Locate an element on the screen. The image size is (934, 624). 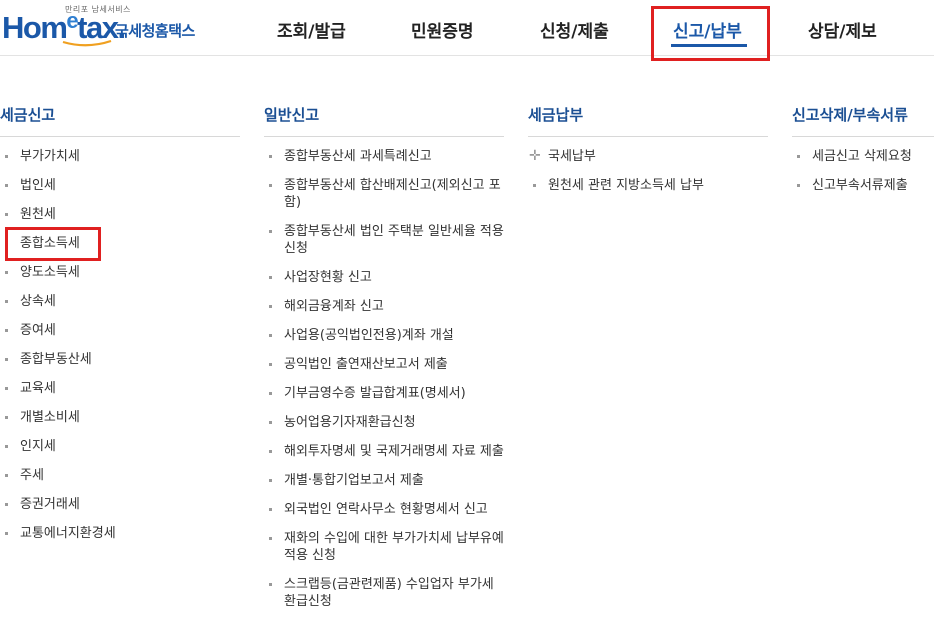
list-item: 개별·통합기업보고서 제출 is located at coordinates (384, 480).